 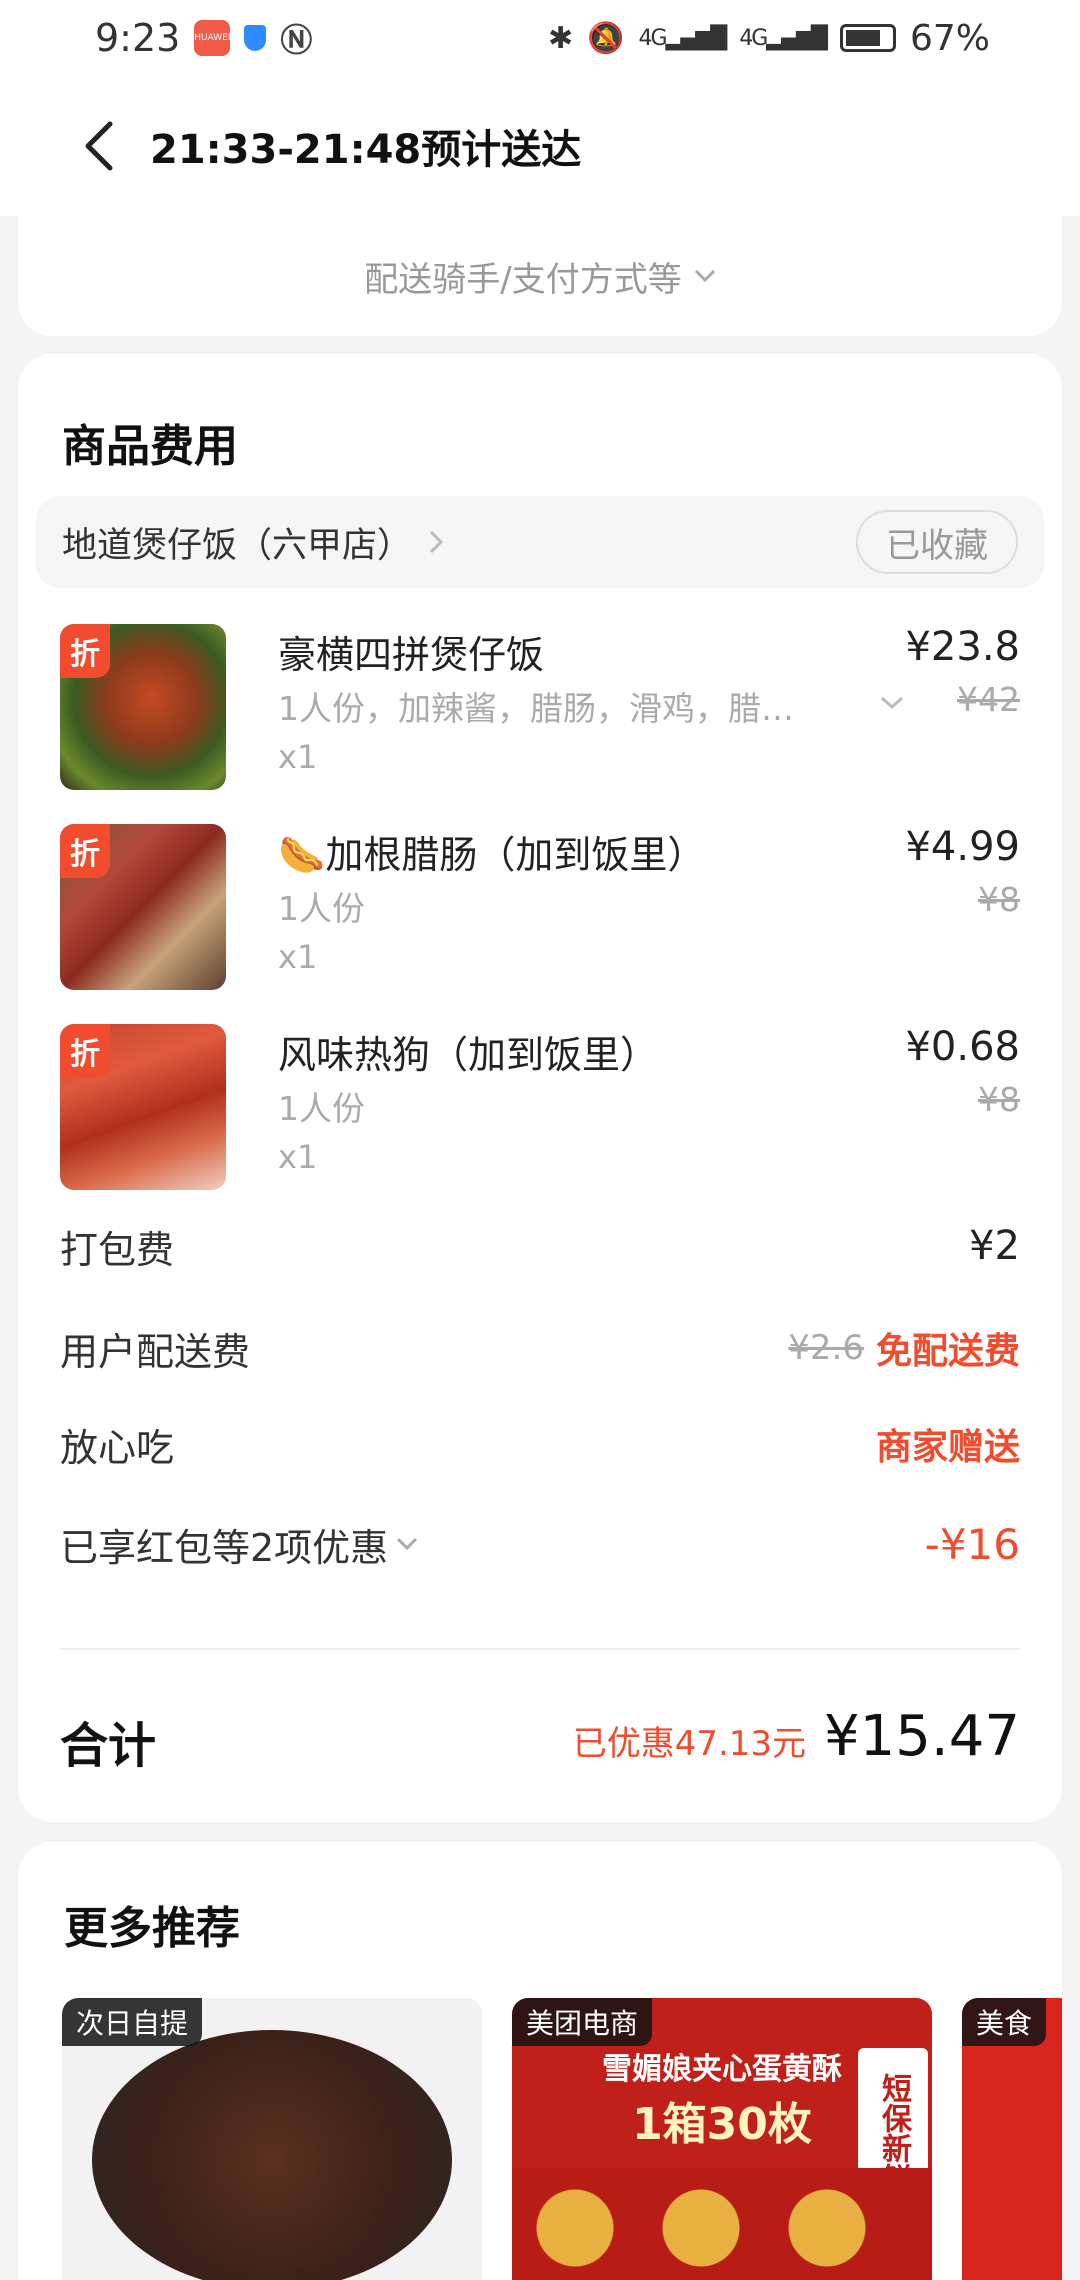 What do you see at coordinates (436, 542) in the screenshot?
I see `chevron-right-icon` at bounding box center [436, 542].